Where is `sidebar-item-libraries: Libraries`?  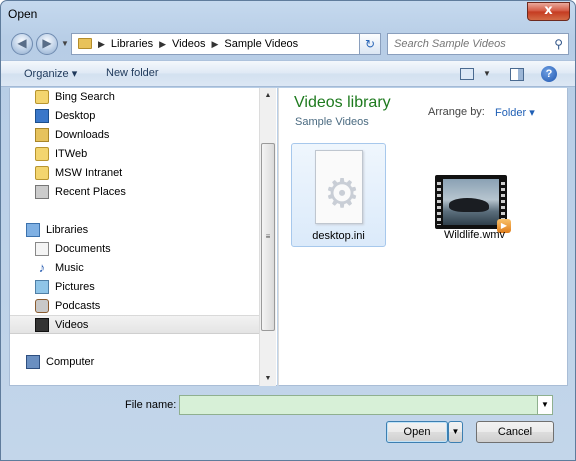 sidebar-item-libraries: Libraries is located at coordinates (135, 230).